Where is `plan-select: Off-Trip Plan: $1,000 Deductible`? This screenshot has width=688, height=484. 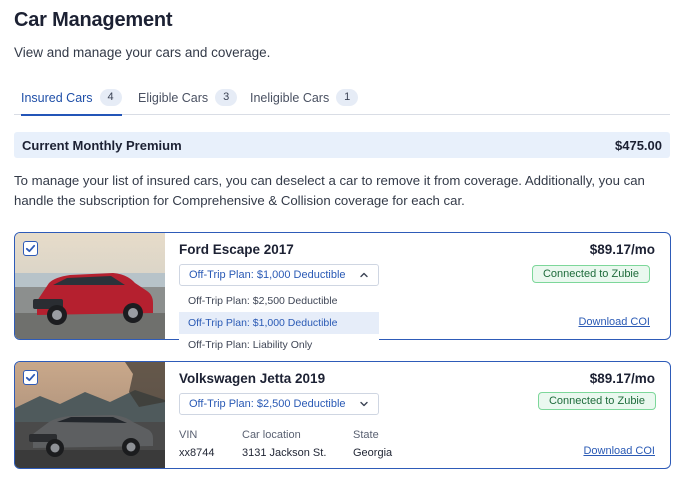 plan-select: Off-Trip Plan: $1,000 Deductible is located at coordinates (279, 275).